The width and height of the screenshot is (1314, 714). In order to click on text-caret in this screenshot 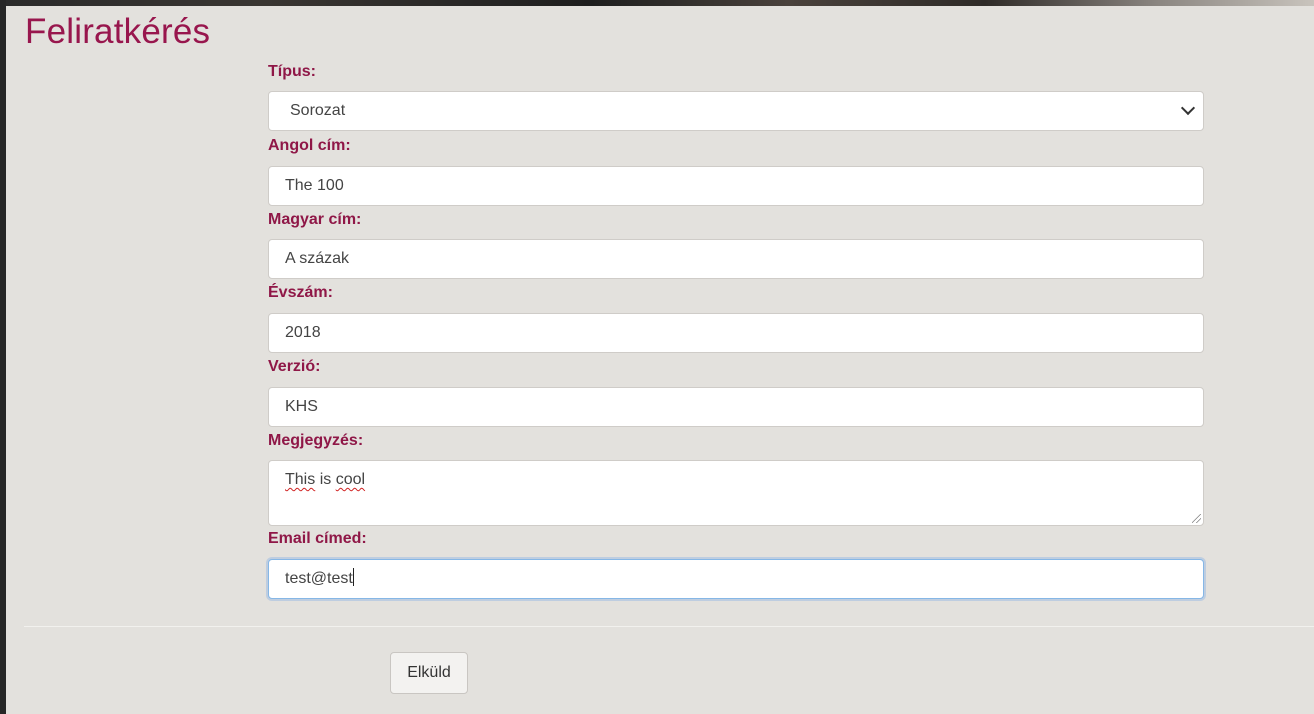, I will do `click(353, 577)`.